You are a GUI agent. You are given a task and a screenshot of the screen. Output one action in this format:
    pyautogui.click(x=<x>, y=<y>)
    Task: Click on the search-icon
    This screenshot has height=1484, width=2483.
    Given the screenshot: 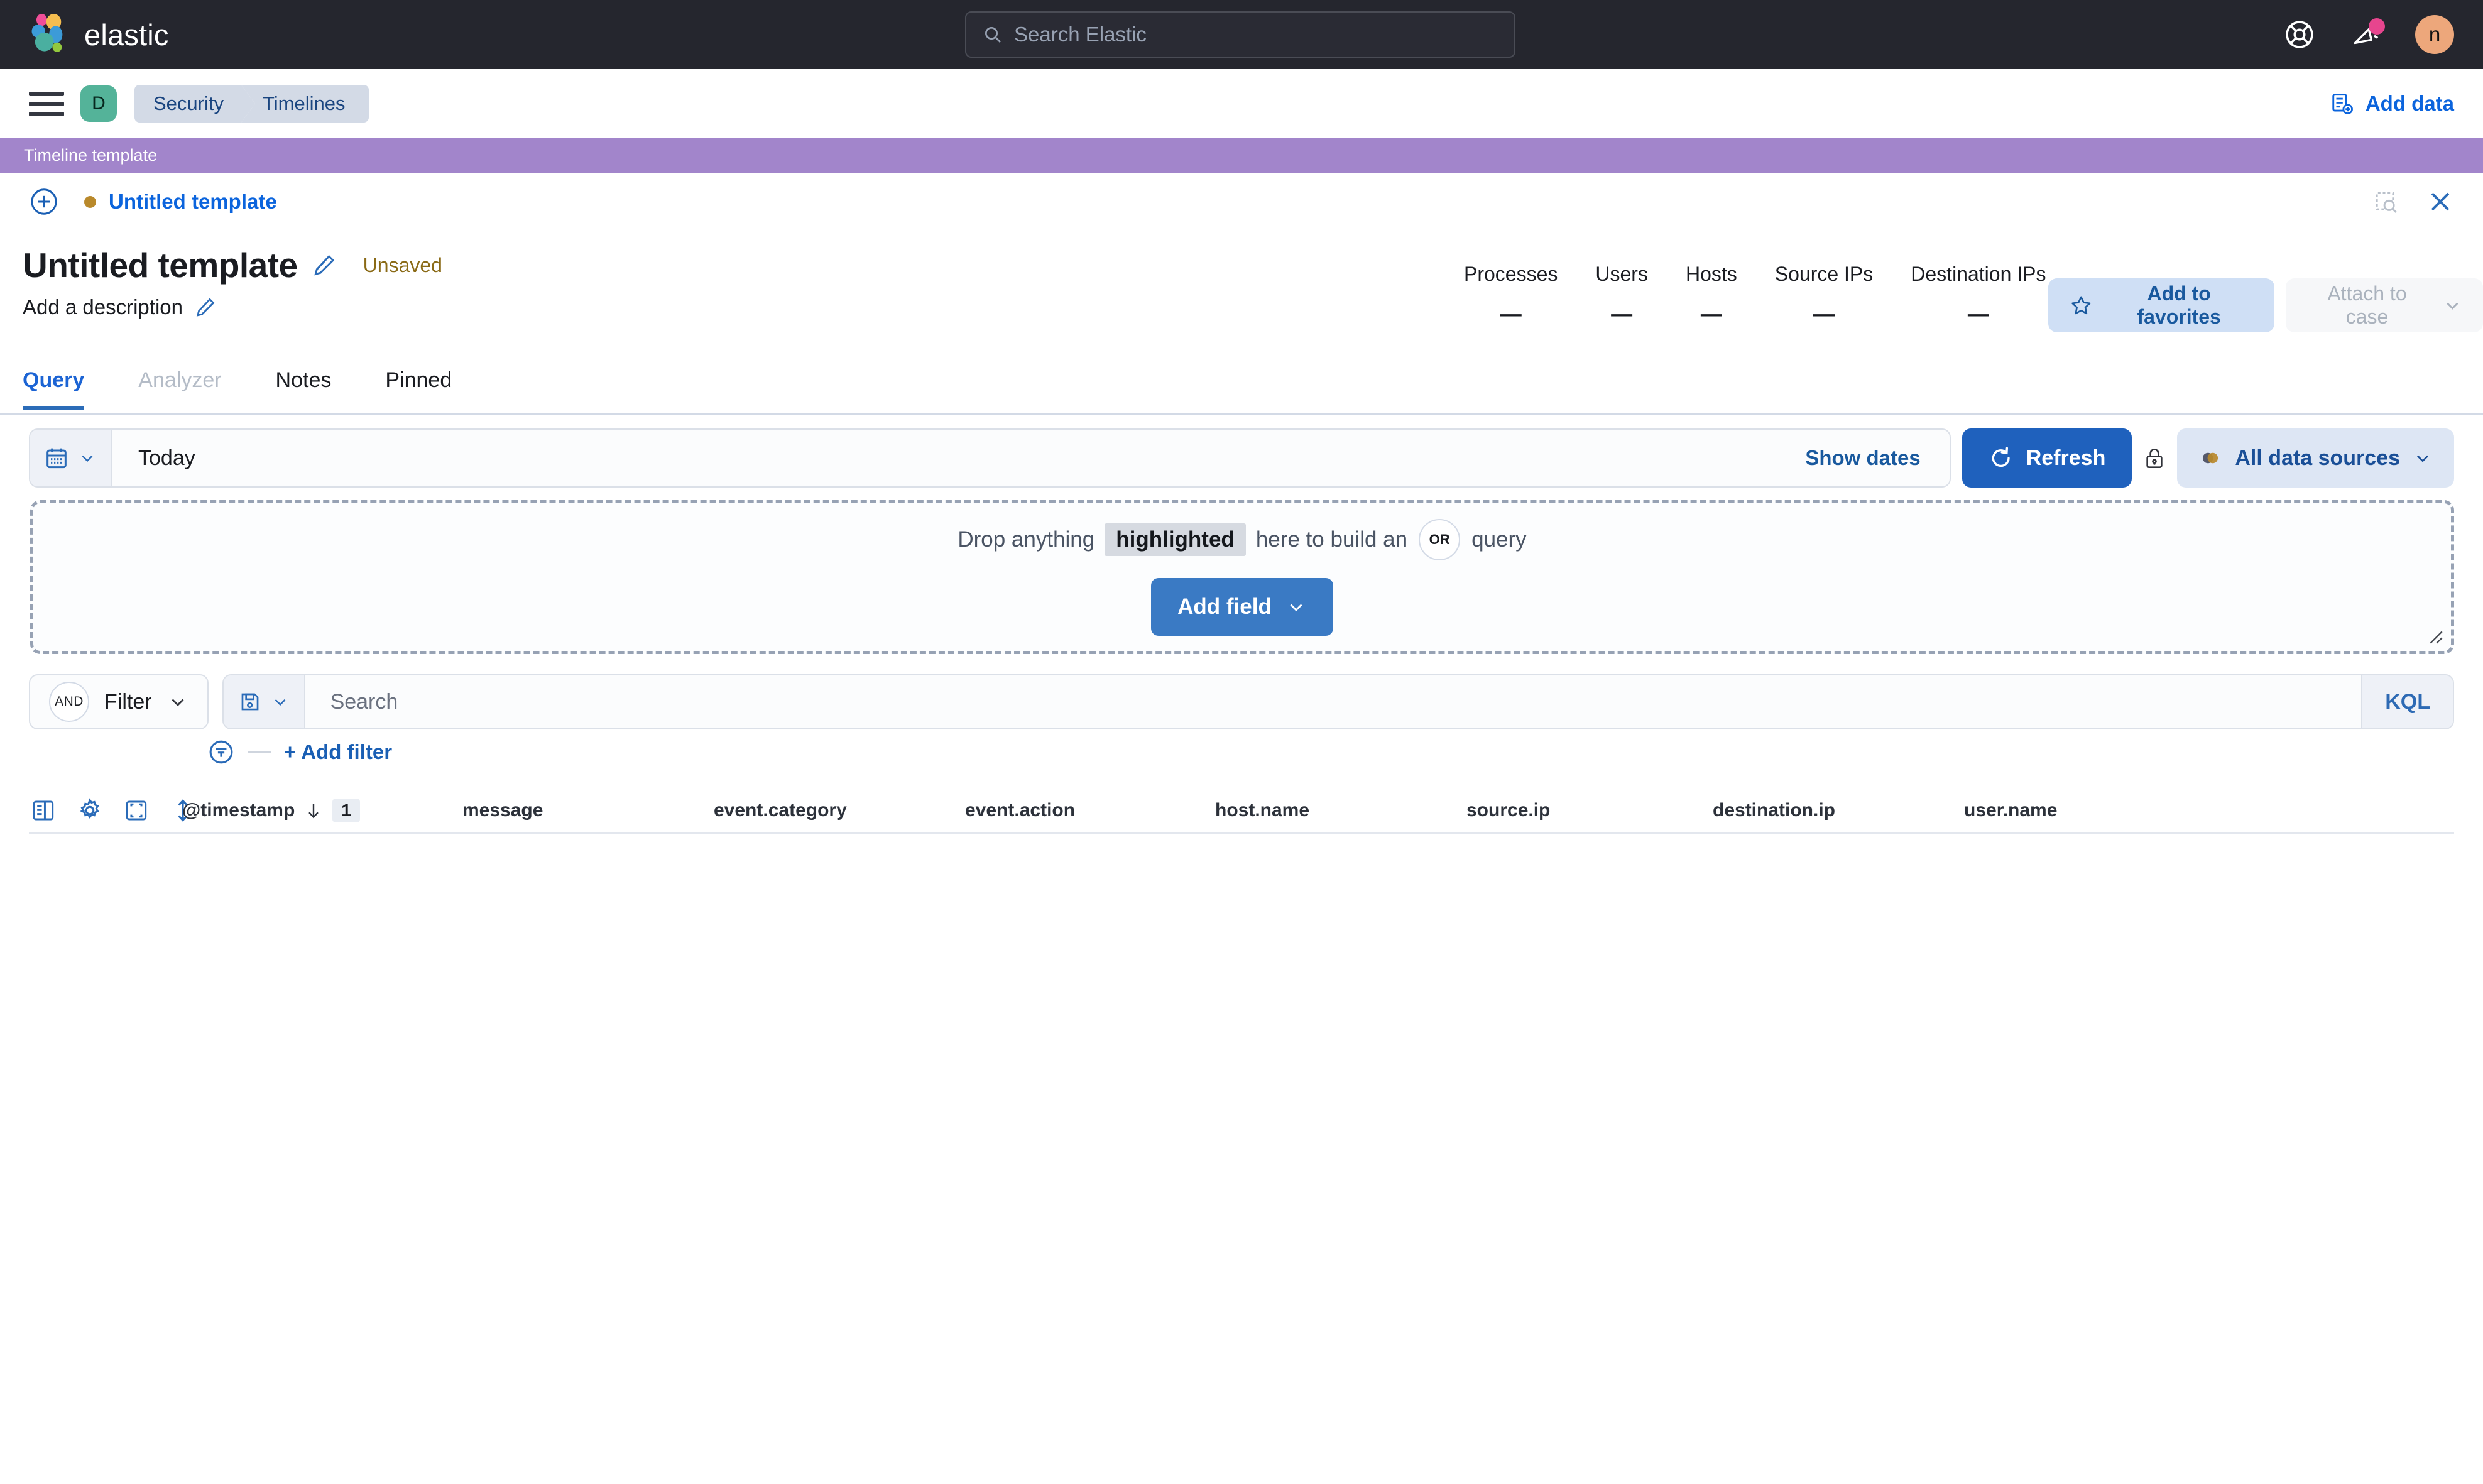 What is the action you would take?
    pyautogui.click(x=993, y=35)
    